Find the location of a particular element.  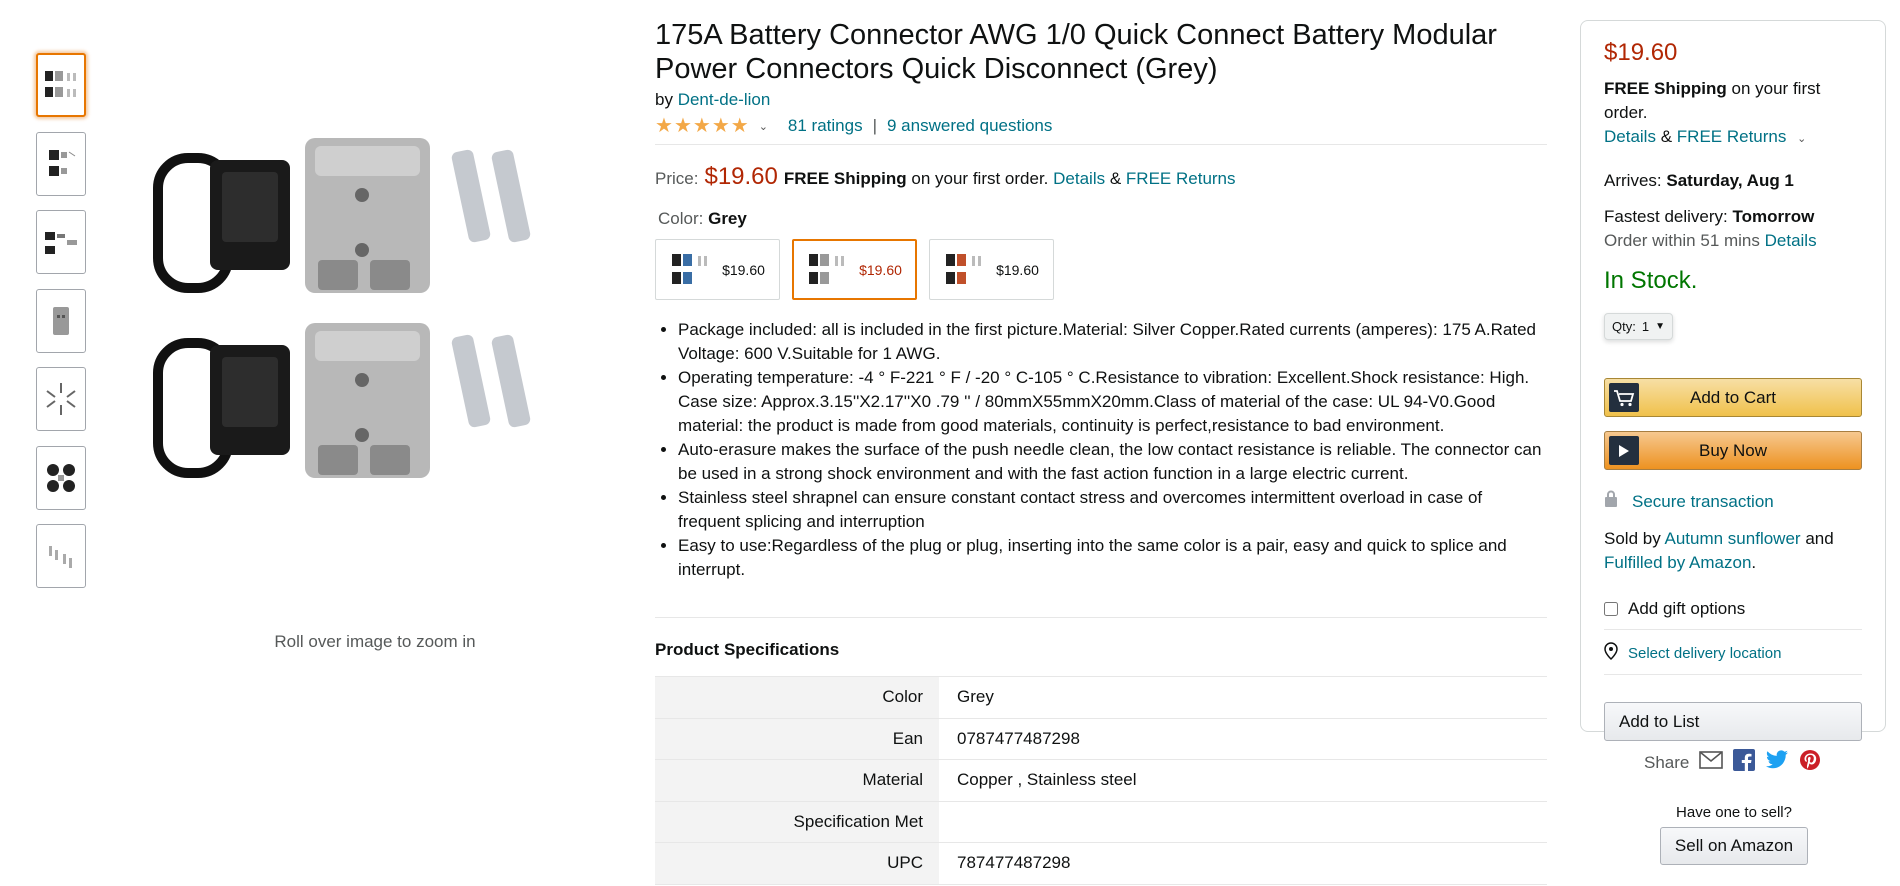

sell-section: Have one to sell? Sell on Amazon is located at coordinates (1734, 834).